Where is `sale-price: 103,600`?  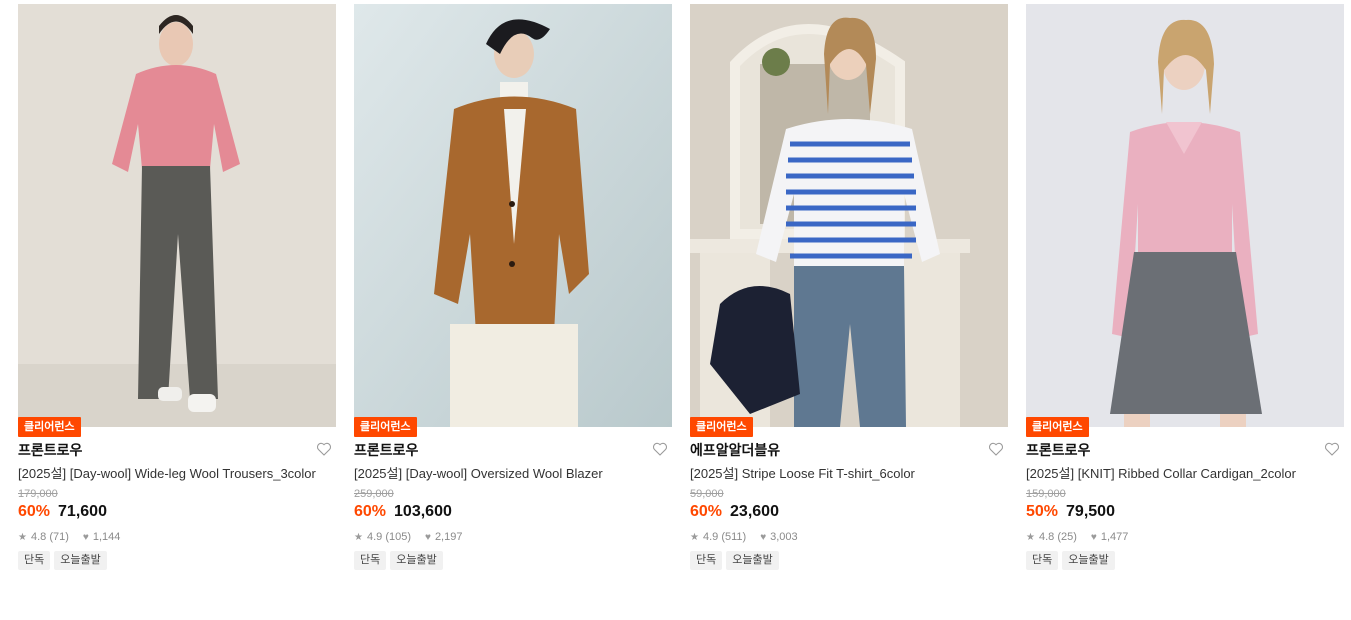 sale-price: 103,600 is located at coordinates (423, 511).